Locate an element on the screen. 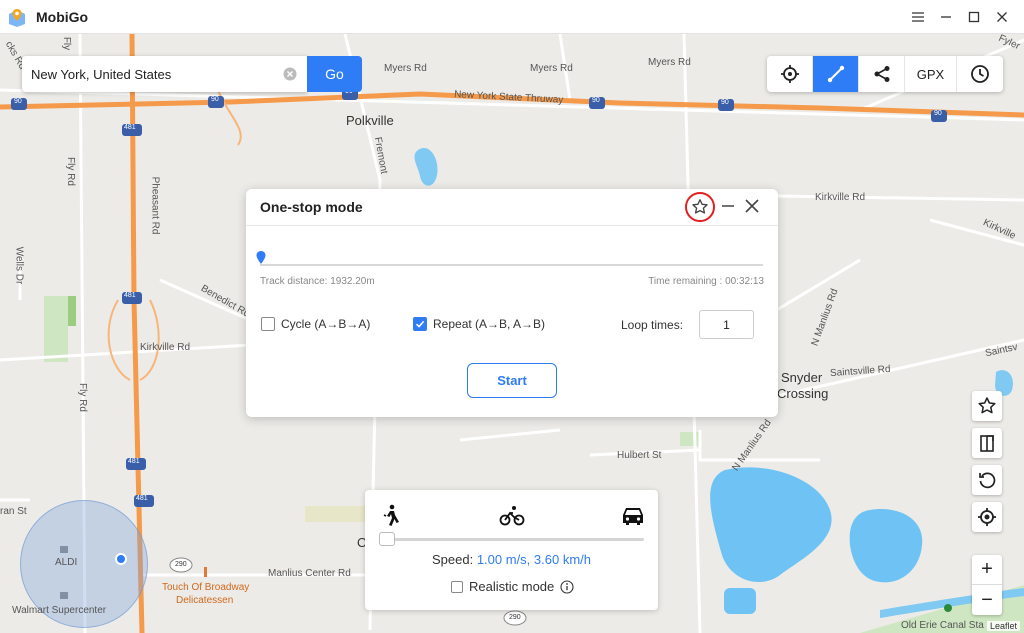 Image resolution: width=1024 pixels, height=633 pixels. zoom-control: + − is located at coordinates (987, 585).